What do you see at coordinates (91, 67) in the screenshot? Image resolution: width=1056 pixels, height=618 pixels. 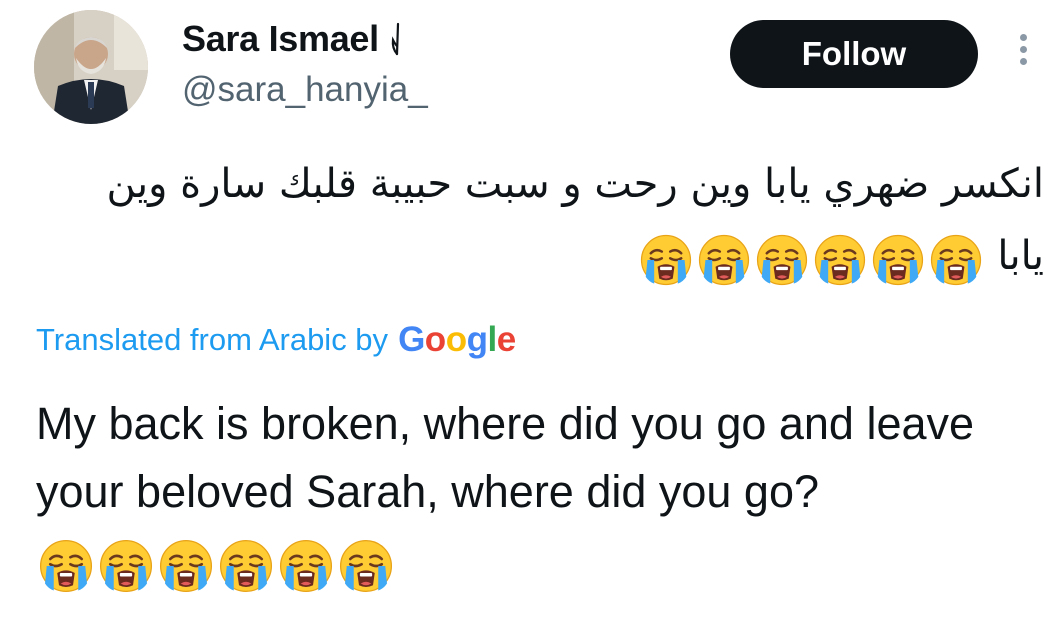 I see `avatar` at bounding box center [91, 67].